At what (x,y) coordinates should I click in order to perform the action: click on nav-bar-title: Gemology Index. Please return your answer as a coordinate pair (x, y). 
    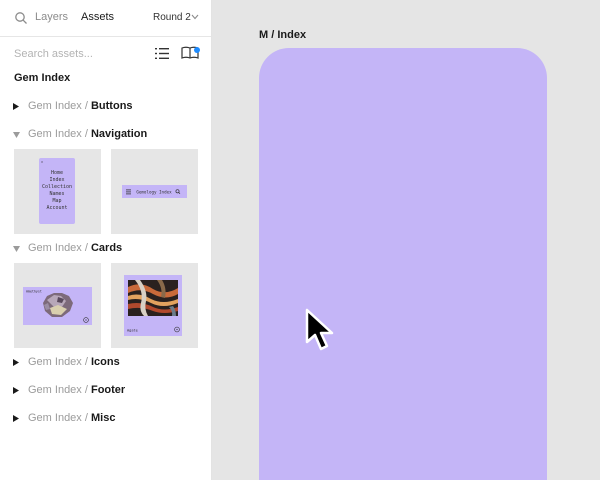
    Looking at the image, I should click on (154, 192).